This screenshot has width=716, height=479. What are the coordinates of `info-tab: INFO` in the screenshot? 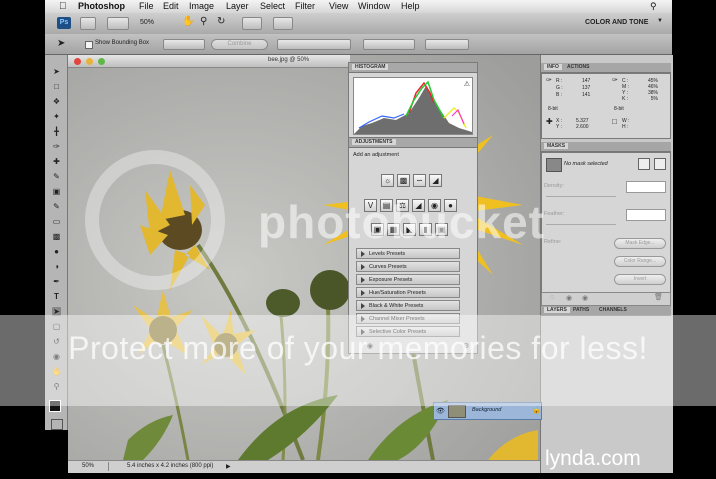 It's located at (553, 67).